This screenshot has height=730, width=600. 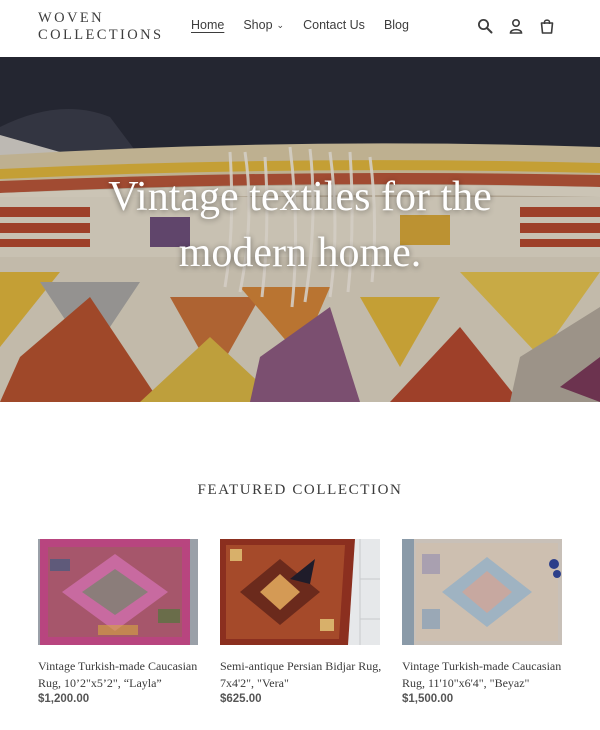 What do you see at coordinates (300, 197) in the screenshot?
I see `hero-heading-line-1: Vintage textiles for the` at bounding box center [300, 197].